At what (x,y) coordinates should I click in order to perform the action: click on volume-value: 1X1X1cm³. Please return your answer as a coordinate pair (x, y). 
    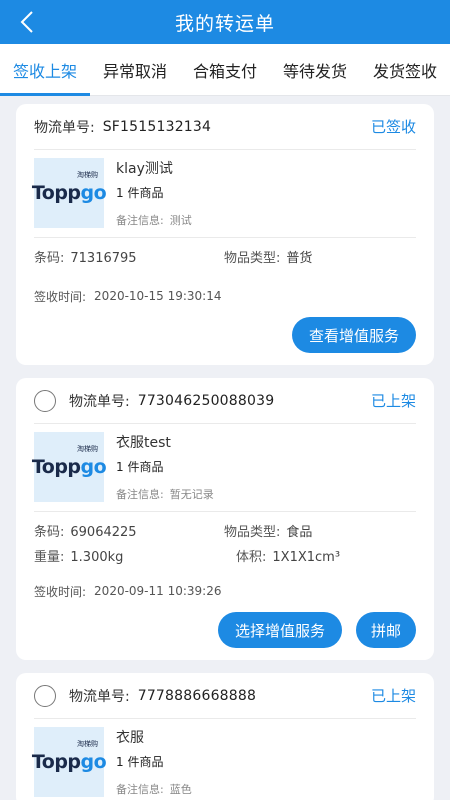
    Looking at the image, I should click on (306, 557).